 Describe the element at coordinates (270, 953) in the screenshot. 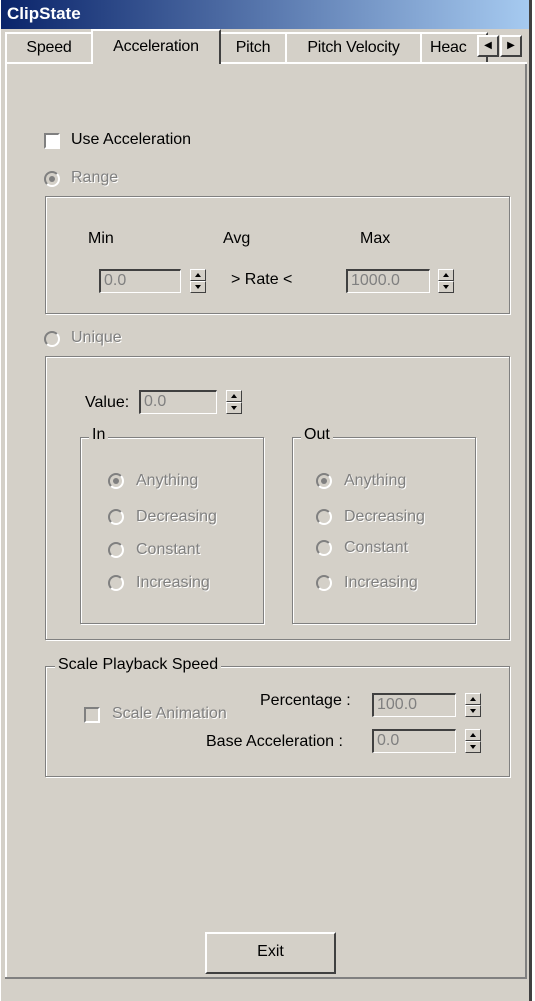

I see `exit-button: Exit` at that location.